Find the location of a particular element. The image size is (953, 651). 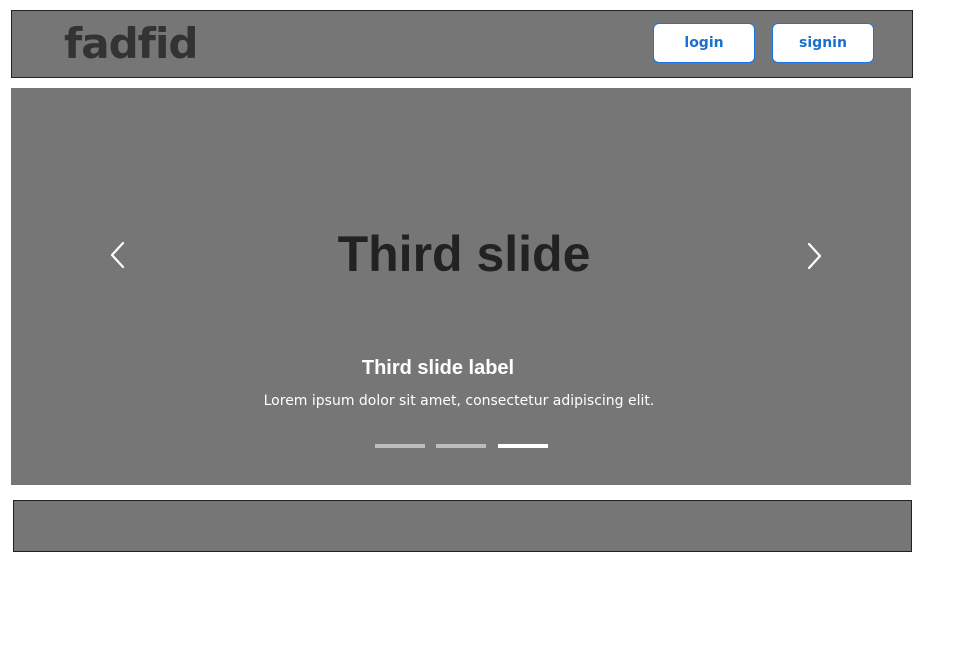

signin-button: signin is located at coordinates (823, 43).